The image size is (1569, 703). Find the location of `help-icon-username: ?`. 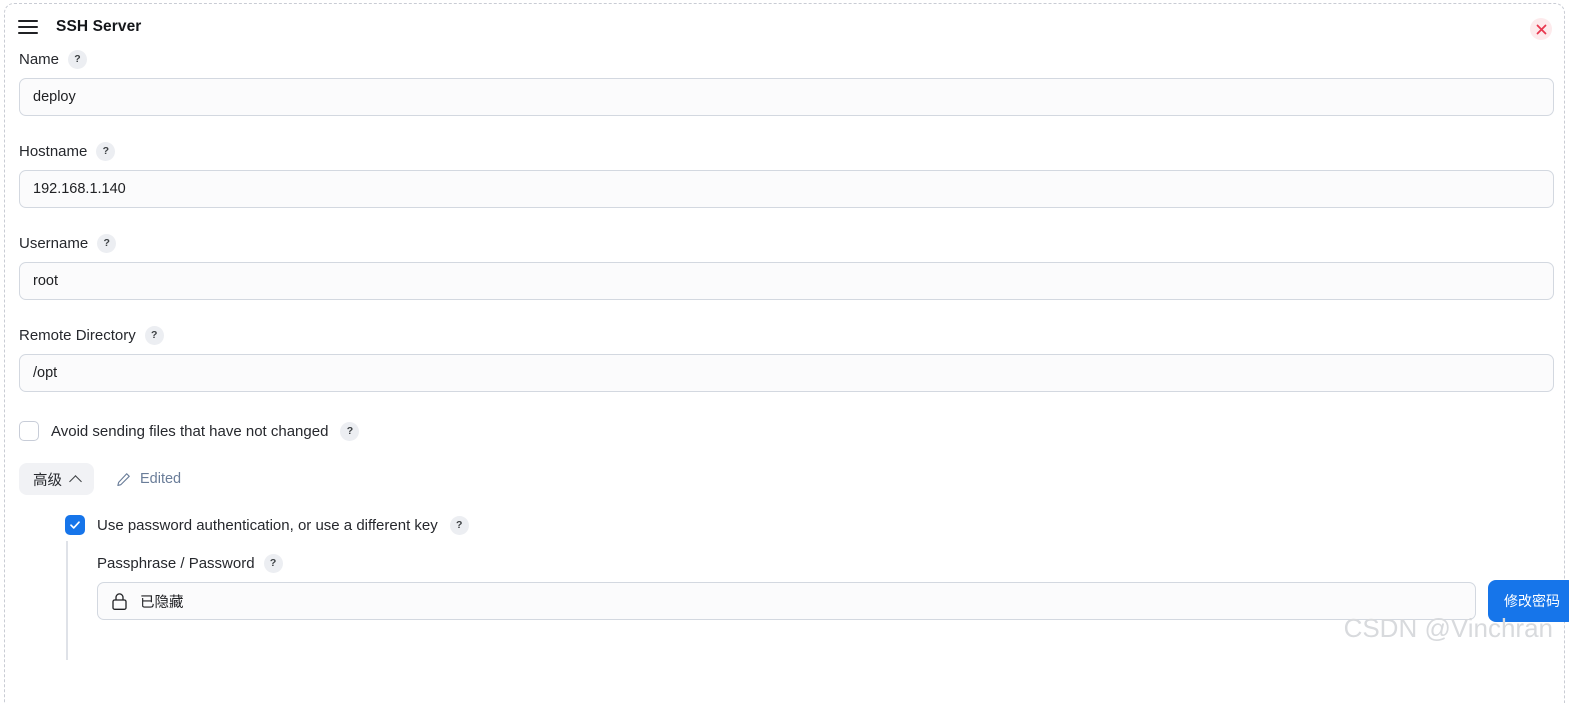

help-icon-username: ? is located at coordinates (107, 243).